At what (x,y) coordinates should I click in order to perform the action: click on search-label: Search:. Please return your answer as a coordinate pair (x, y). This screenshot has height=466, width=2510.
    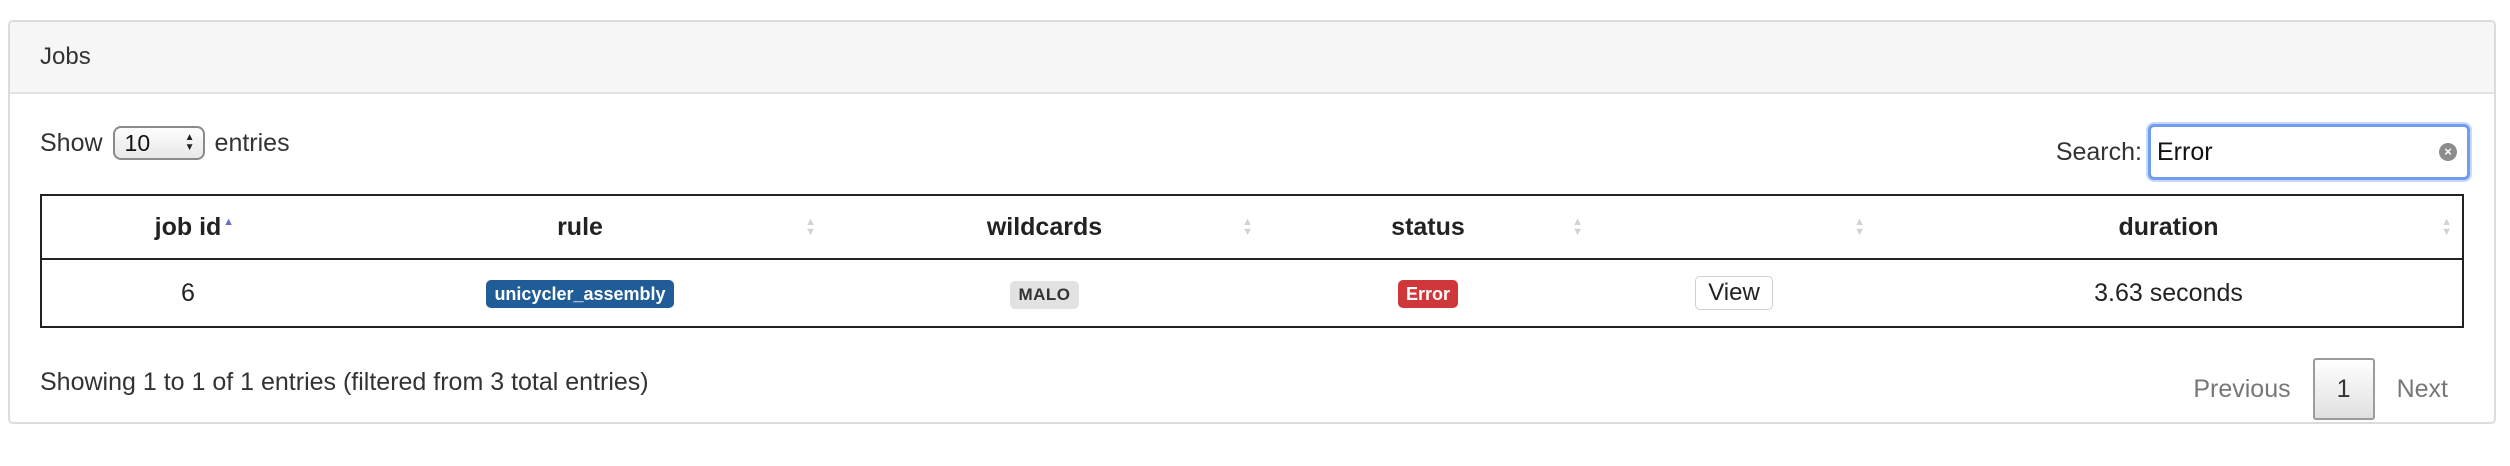
    Looking at the image, I should click on (2098, 151).